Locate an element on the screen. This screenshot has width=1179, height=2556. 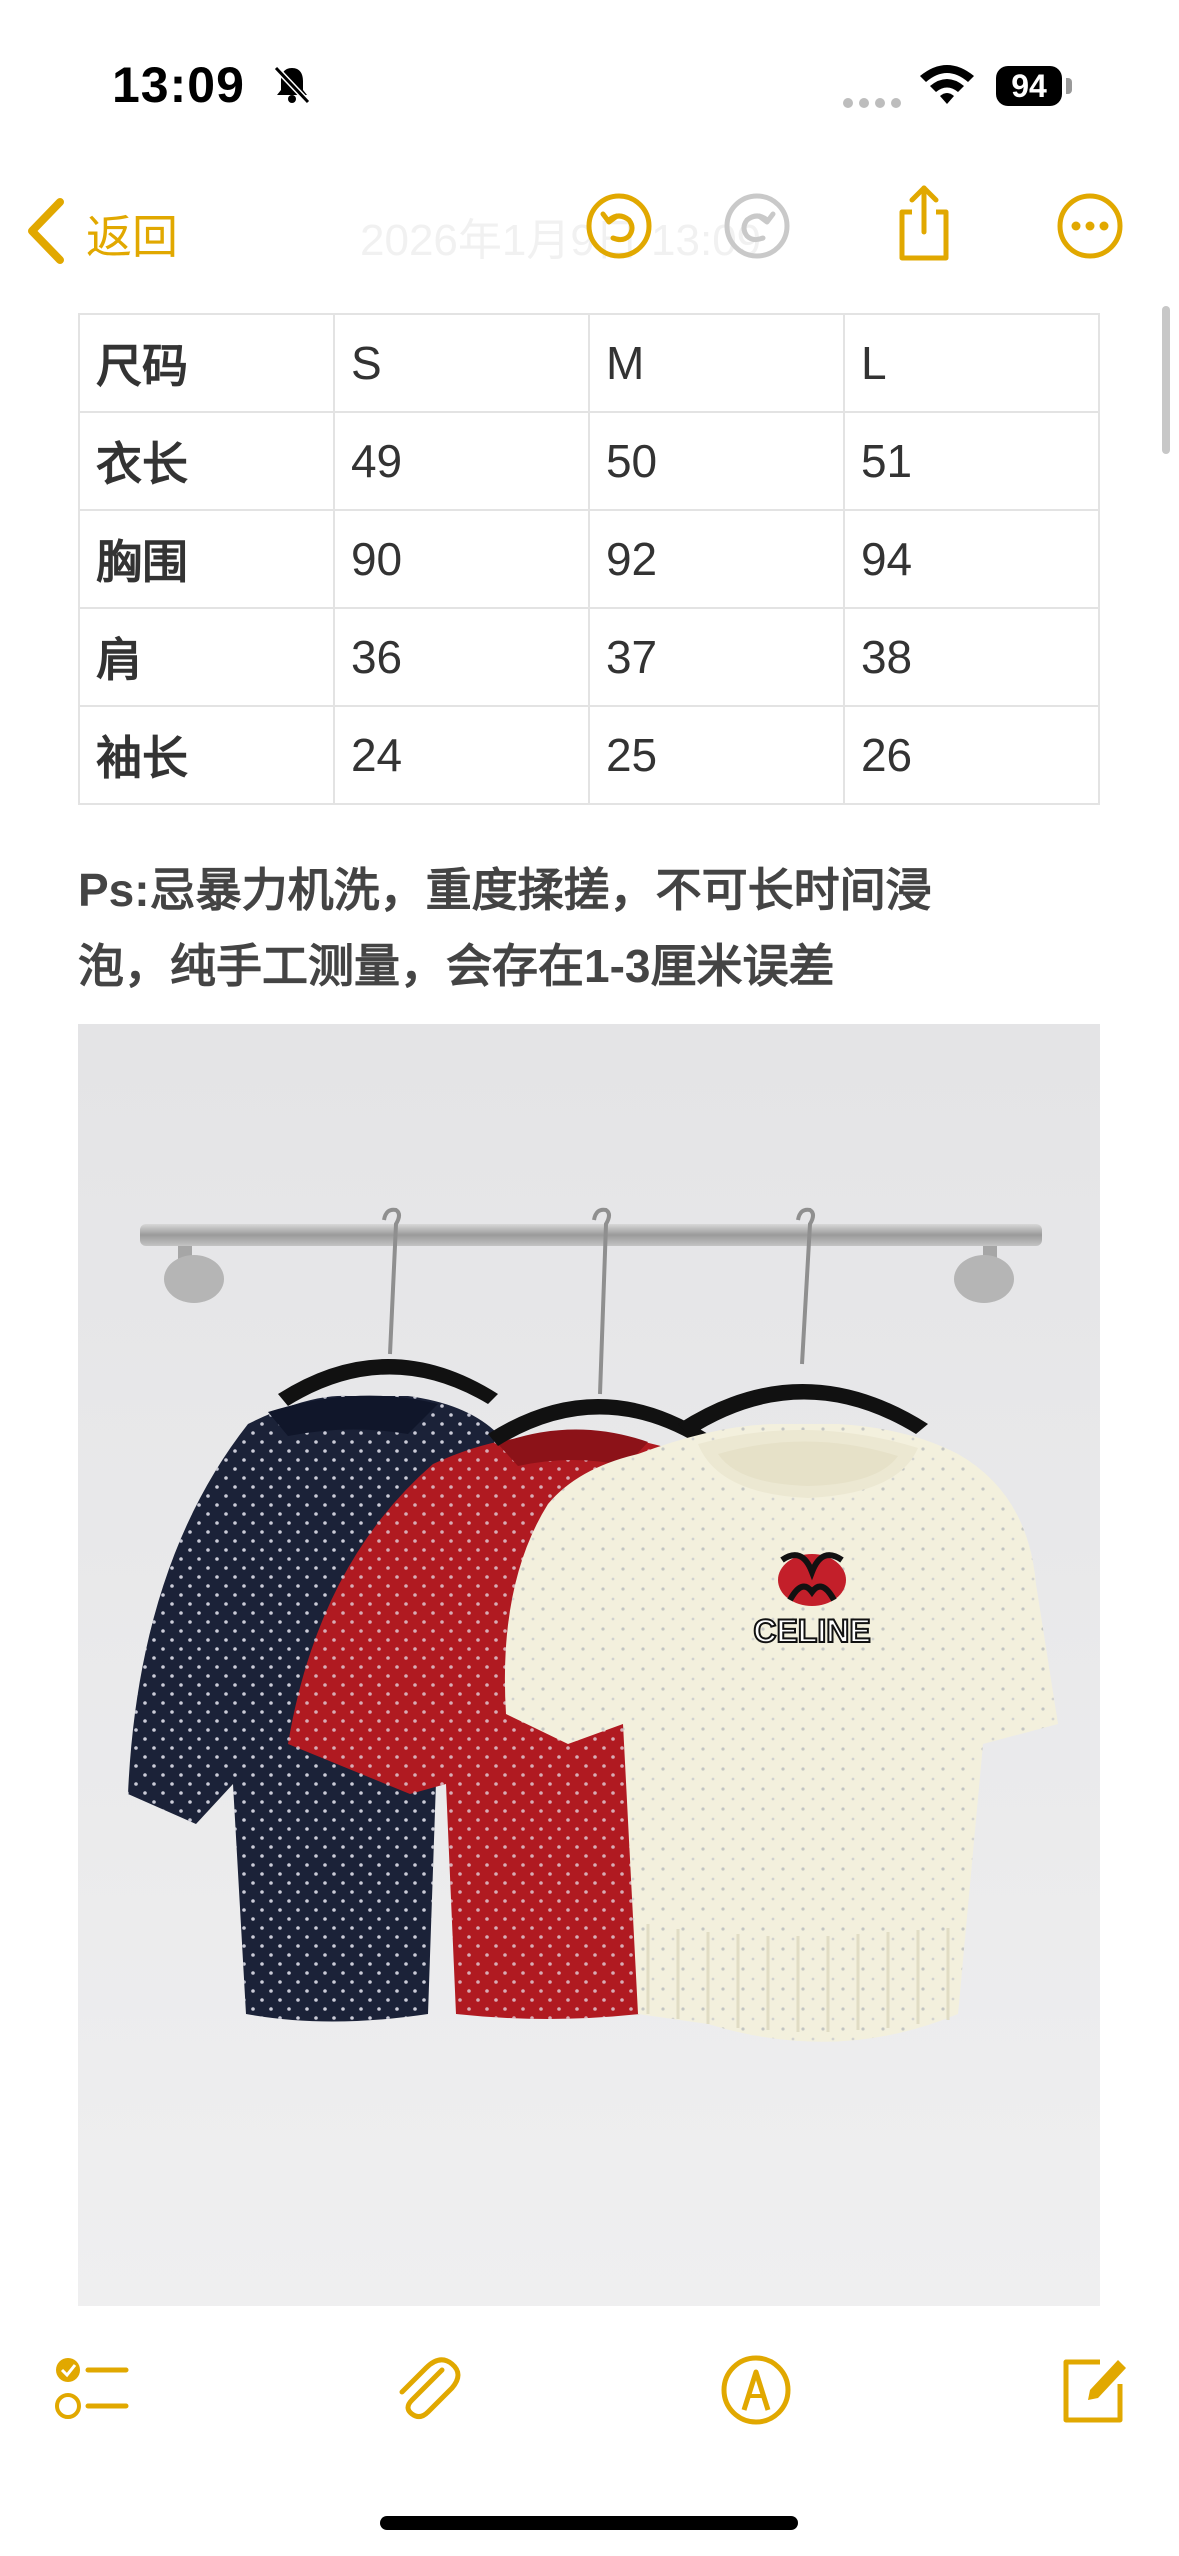
table-cell: 袖长 is located at coordinates (206, 755).